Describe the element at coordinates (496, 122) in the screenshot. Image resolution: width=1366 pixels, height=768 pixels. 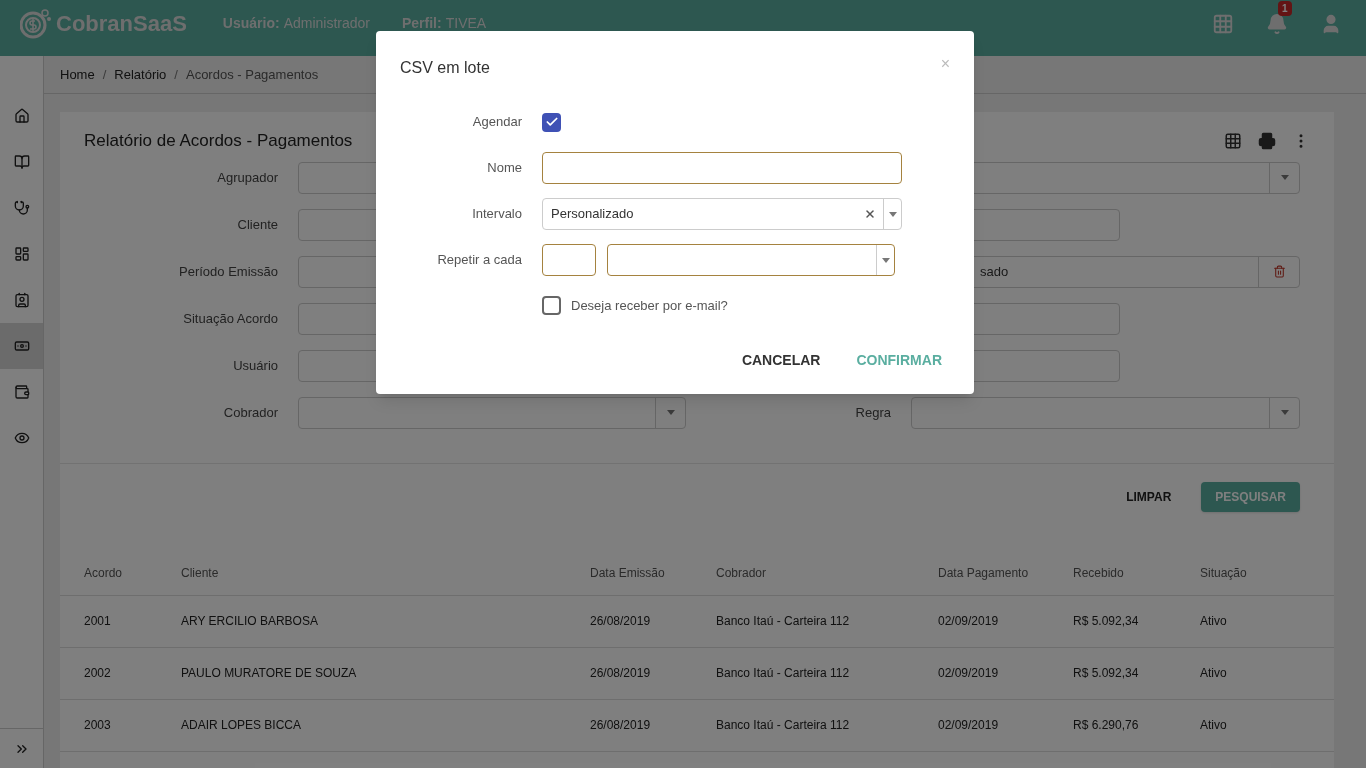
I see `field-label: Agendar` at that location.